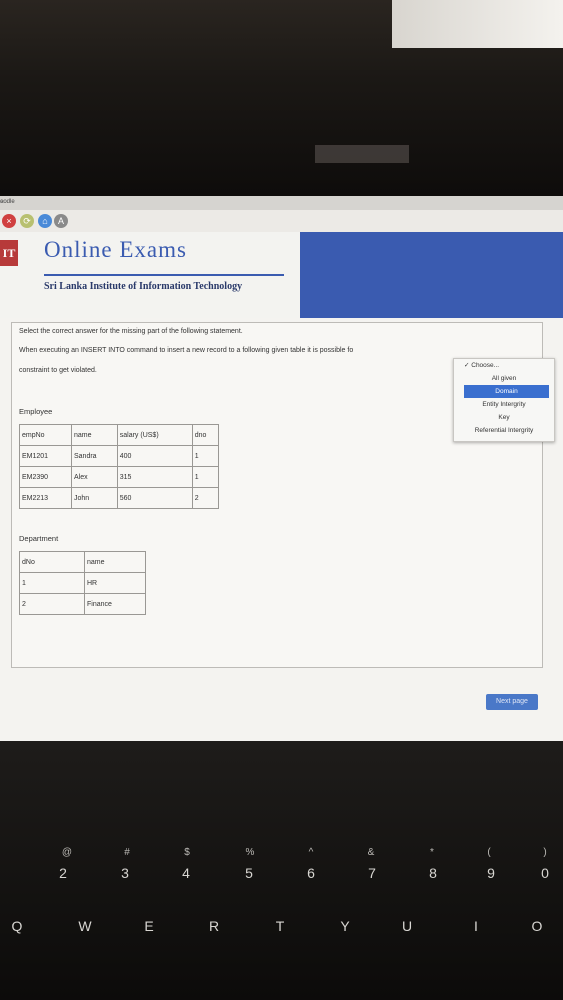  Describe the element at coordinates (67, 852) in the screenshot. I see `key-shift-label: @` at that location.